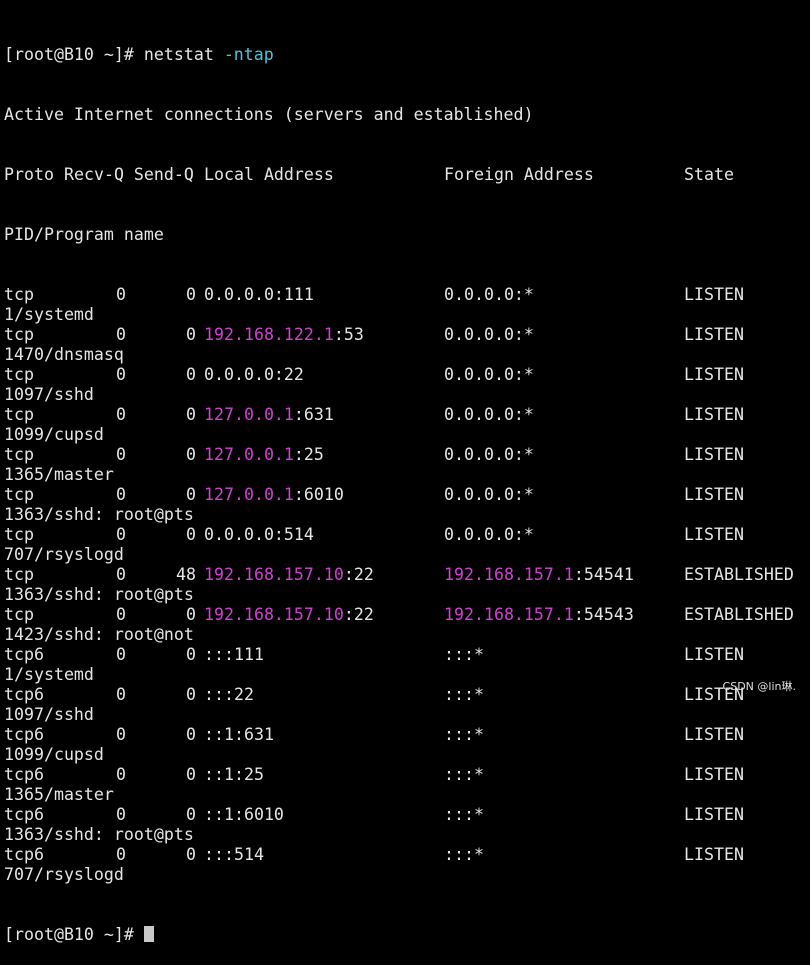  I want to click on table-row: tcp 0 0 LISTEN 127.0.0.1:6010 0.0.0.0:*, so click(407, 495).